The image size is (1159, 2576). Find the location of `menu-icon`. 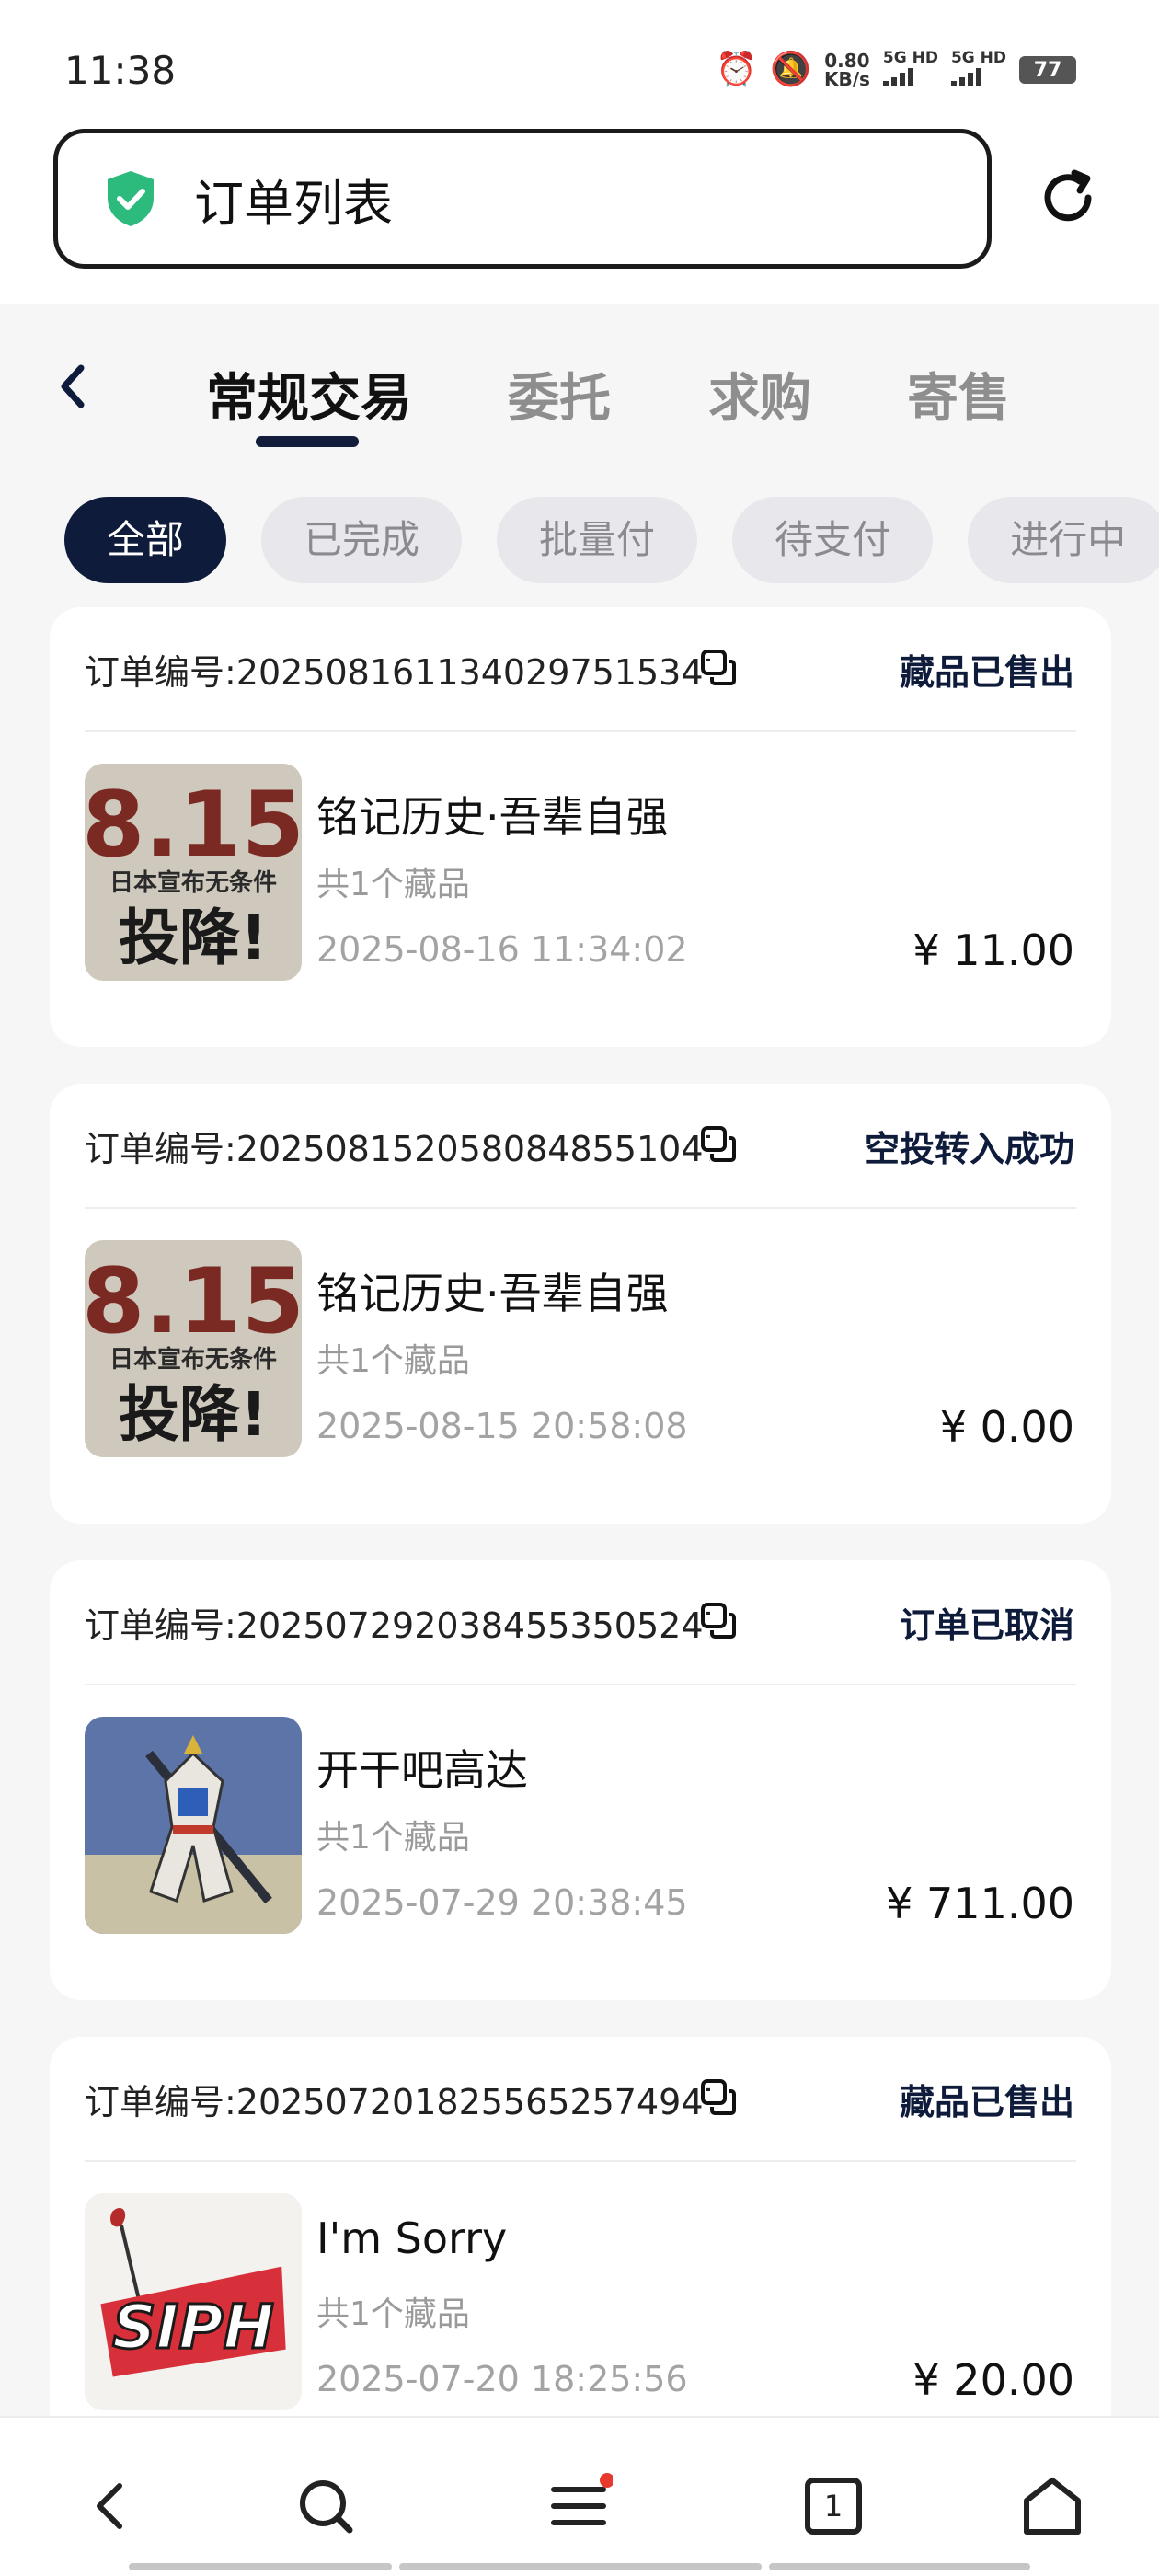

menu-icon is located at coordinates (579, 2506).